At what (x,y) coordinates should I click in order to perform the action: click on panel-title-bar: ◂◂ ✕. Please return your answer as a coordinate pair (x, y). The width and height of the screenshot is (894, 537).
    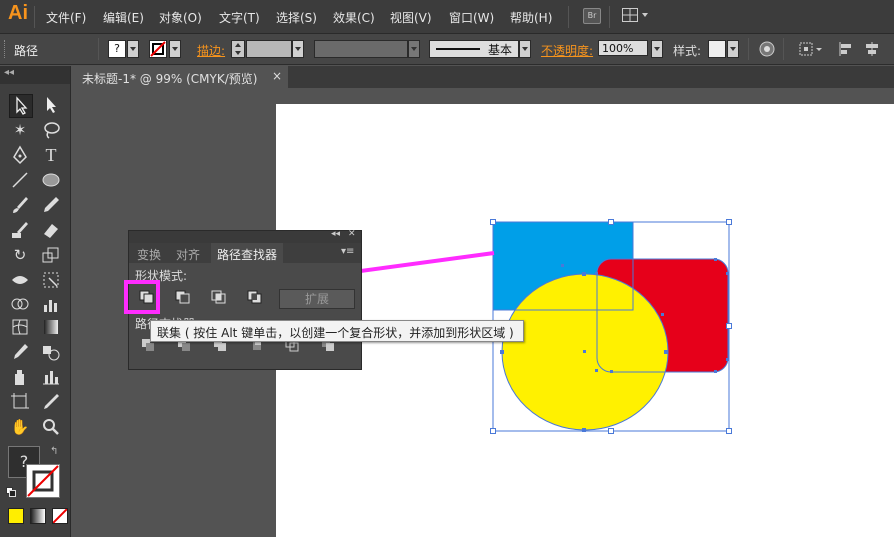
    Looking at the image, I should click on (245, 236).